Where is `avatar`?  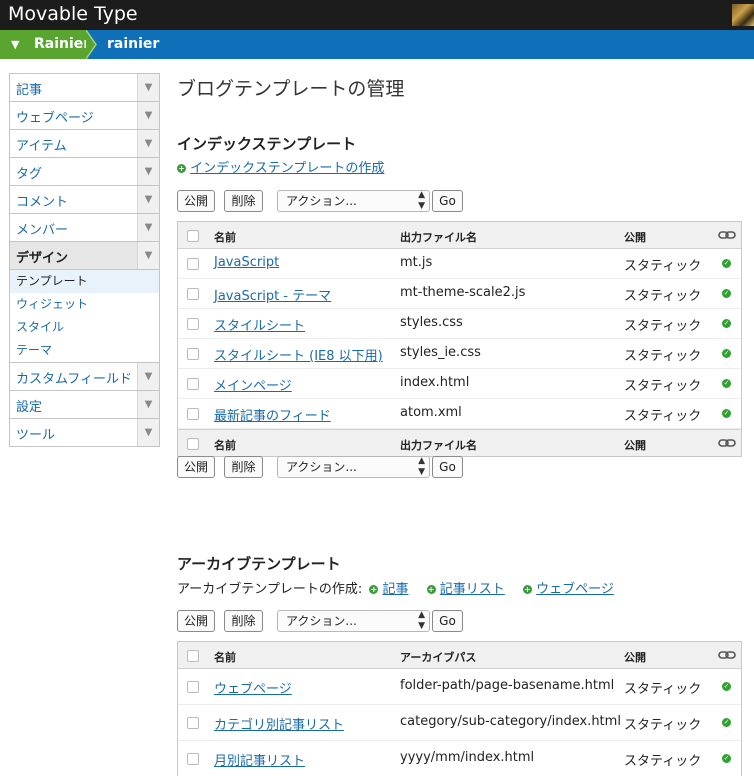
avatar is located at coordinates (743, 15).